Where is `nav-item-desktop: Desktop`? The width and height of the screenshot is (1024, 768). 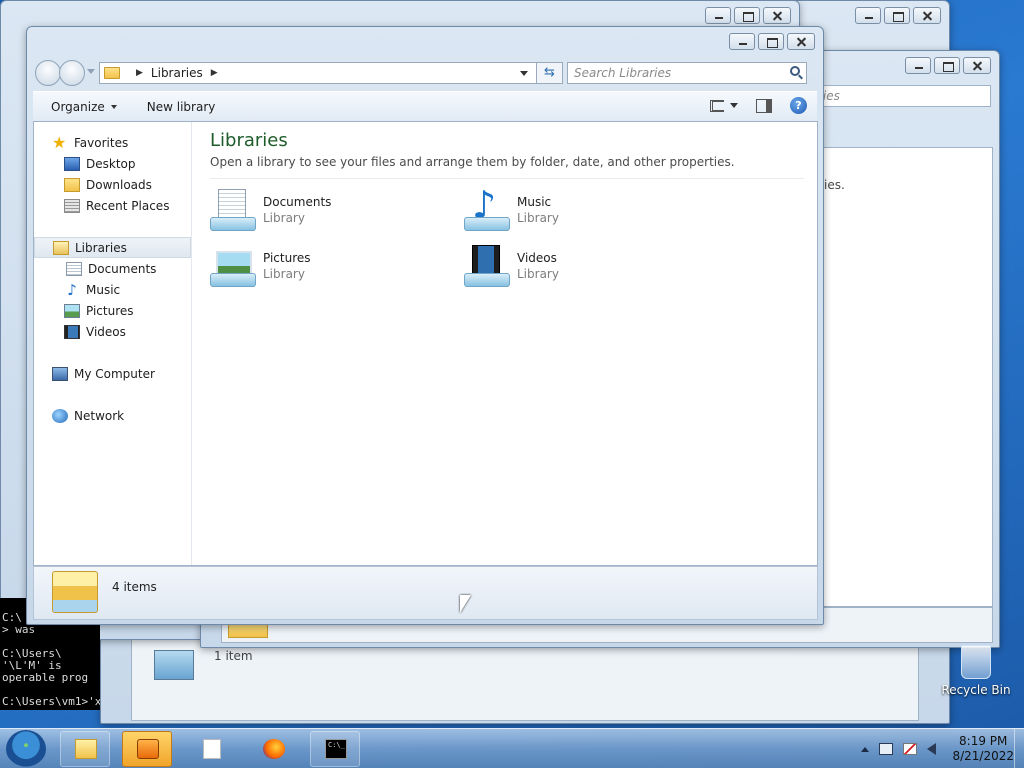 nav-item-desktop: Desktop is located at coordinates (112, 163).